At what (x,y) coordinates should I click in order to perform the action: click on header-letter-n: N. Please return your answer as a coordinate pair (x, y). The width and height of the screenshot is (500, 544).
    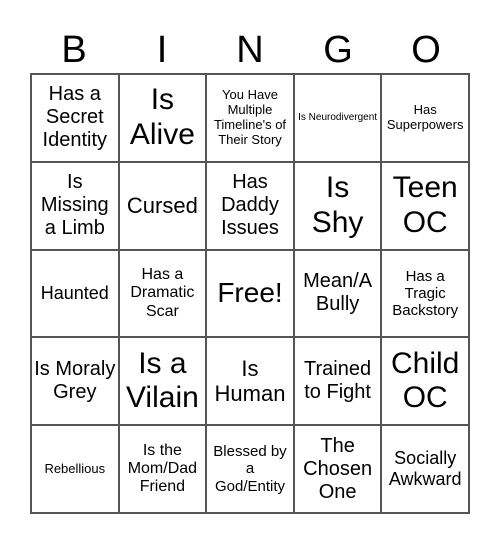
    Looking at the image, I should click on (250, 50).